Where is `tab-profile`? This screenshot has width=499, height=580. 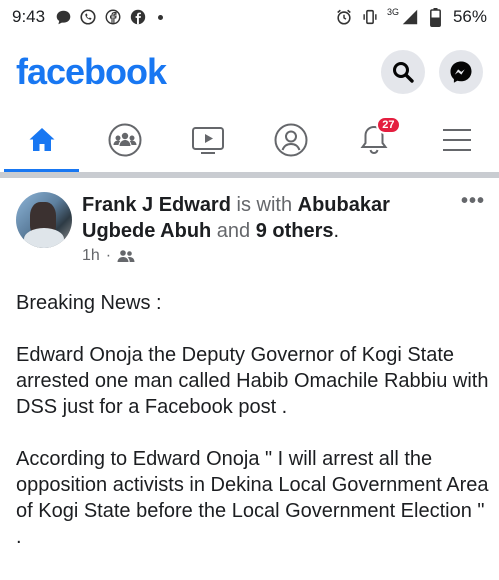
tab-profile is located at coordinates (291, 140).